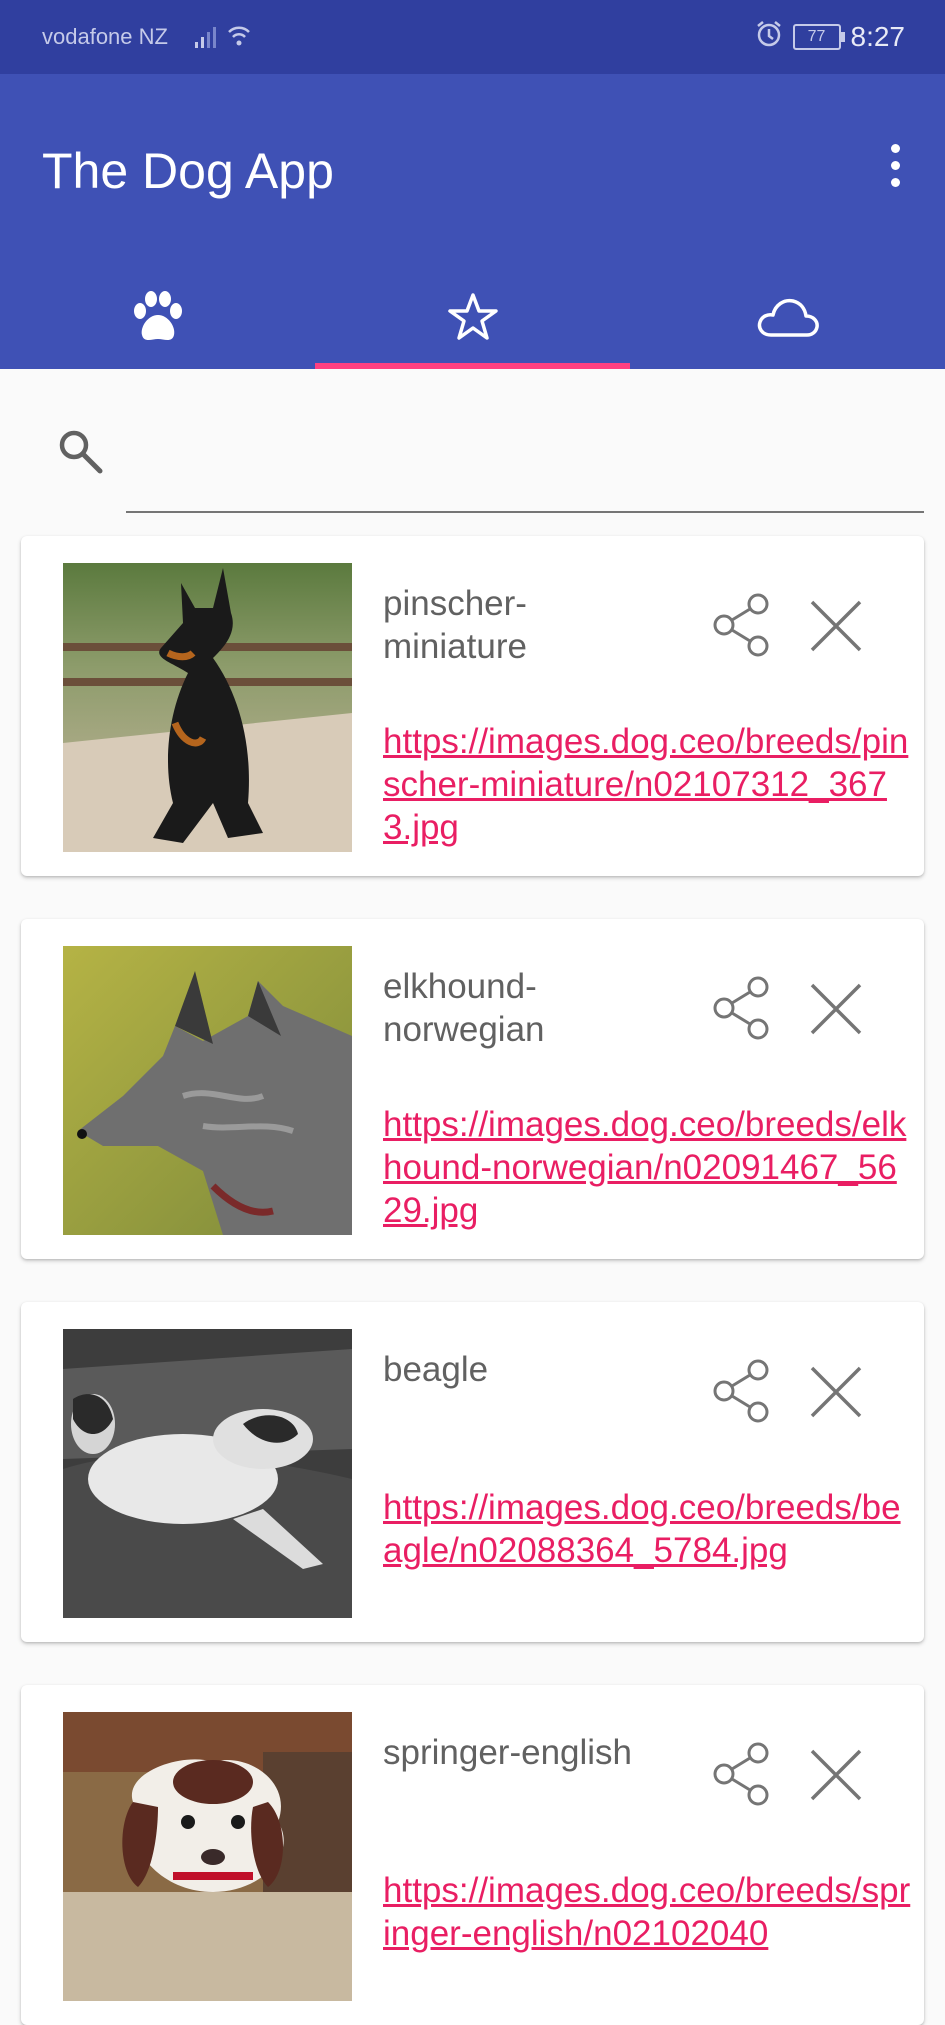 Image resolution: width=945 pixels, height=2025 pixels. What do you see at coordinates (472, 444) in the screenshot?
I see `search-bar` at bounding box center [472, 444].